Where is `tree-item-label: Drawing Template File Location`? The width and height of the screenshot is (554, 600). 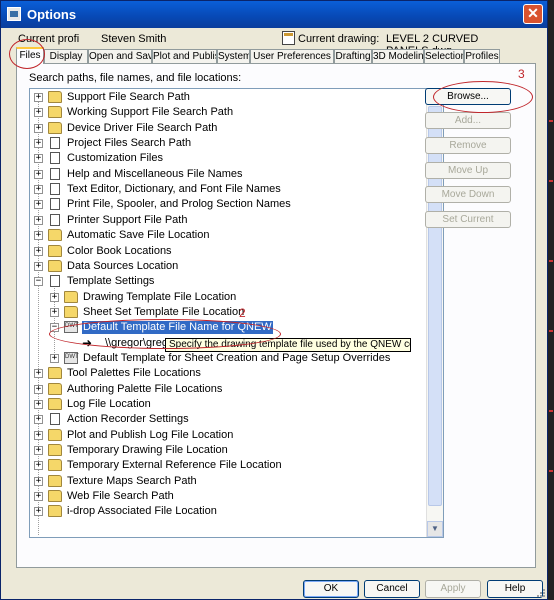 tree-item-label: Drawing Template File Location is located at coordinates (160, 296).